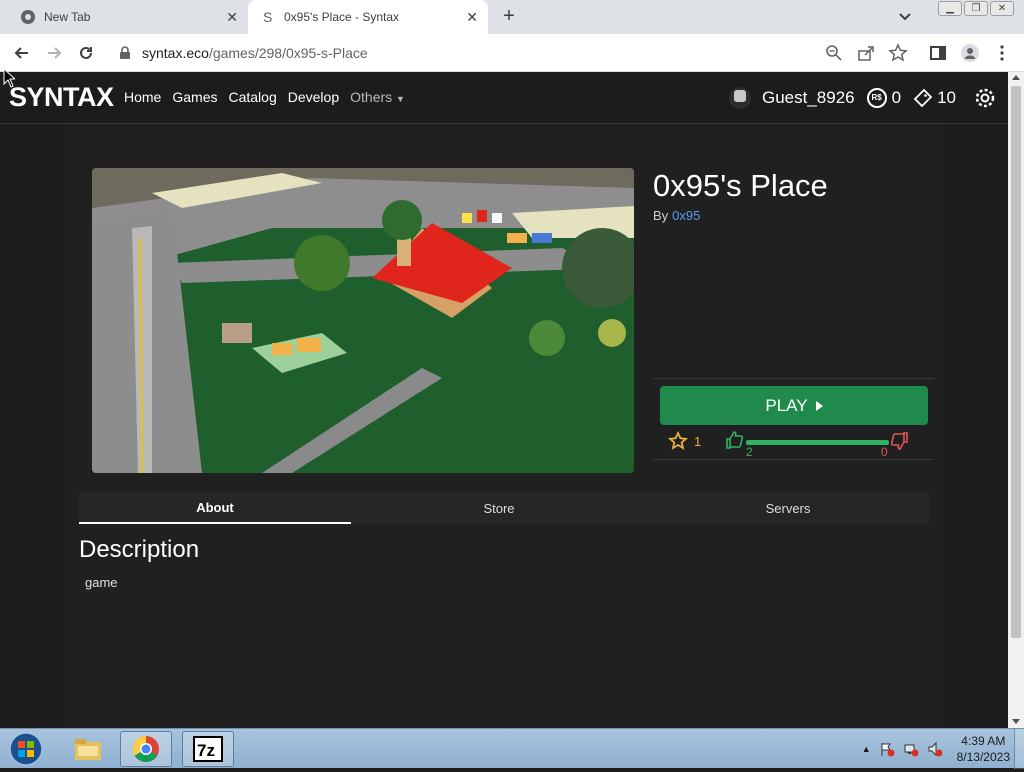 This screenshot has width=1024, height=772. I want to click on start-button, so click(26, 749).